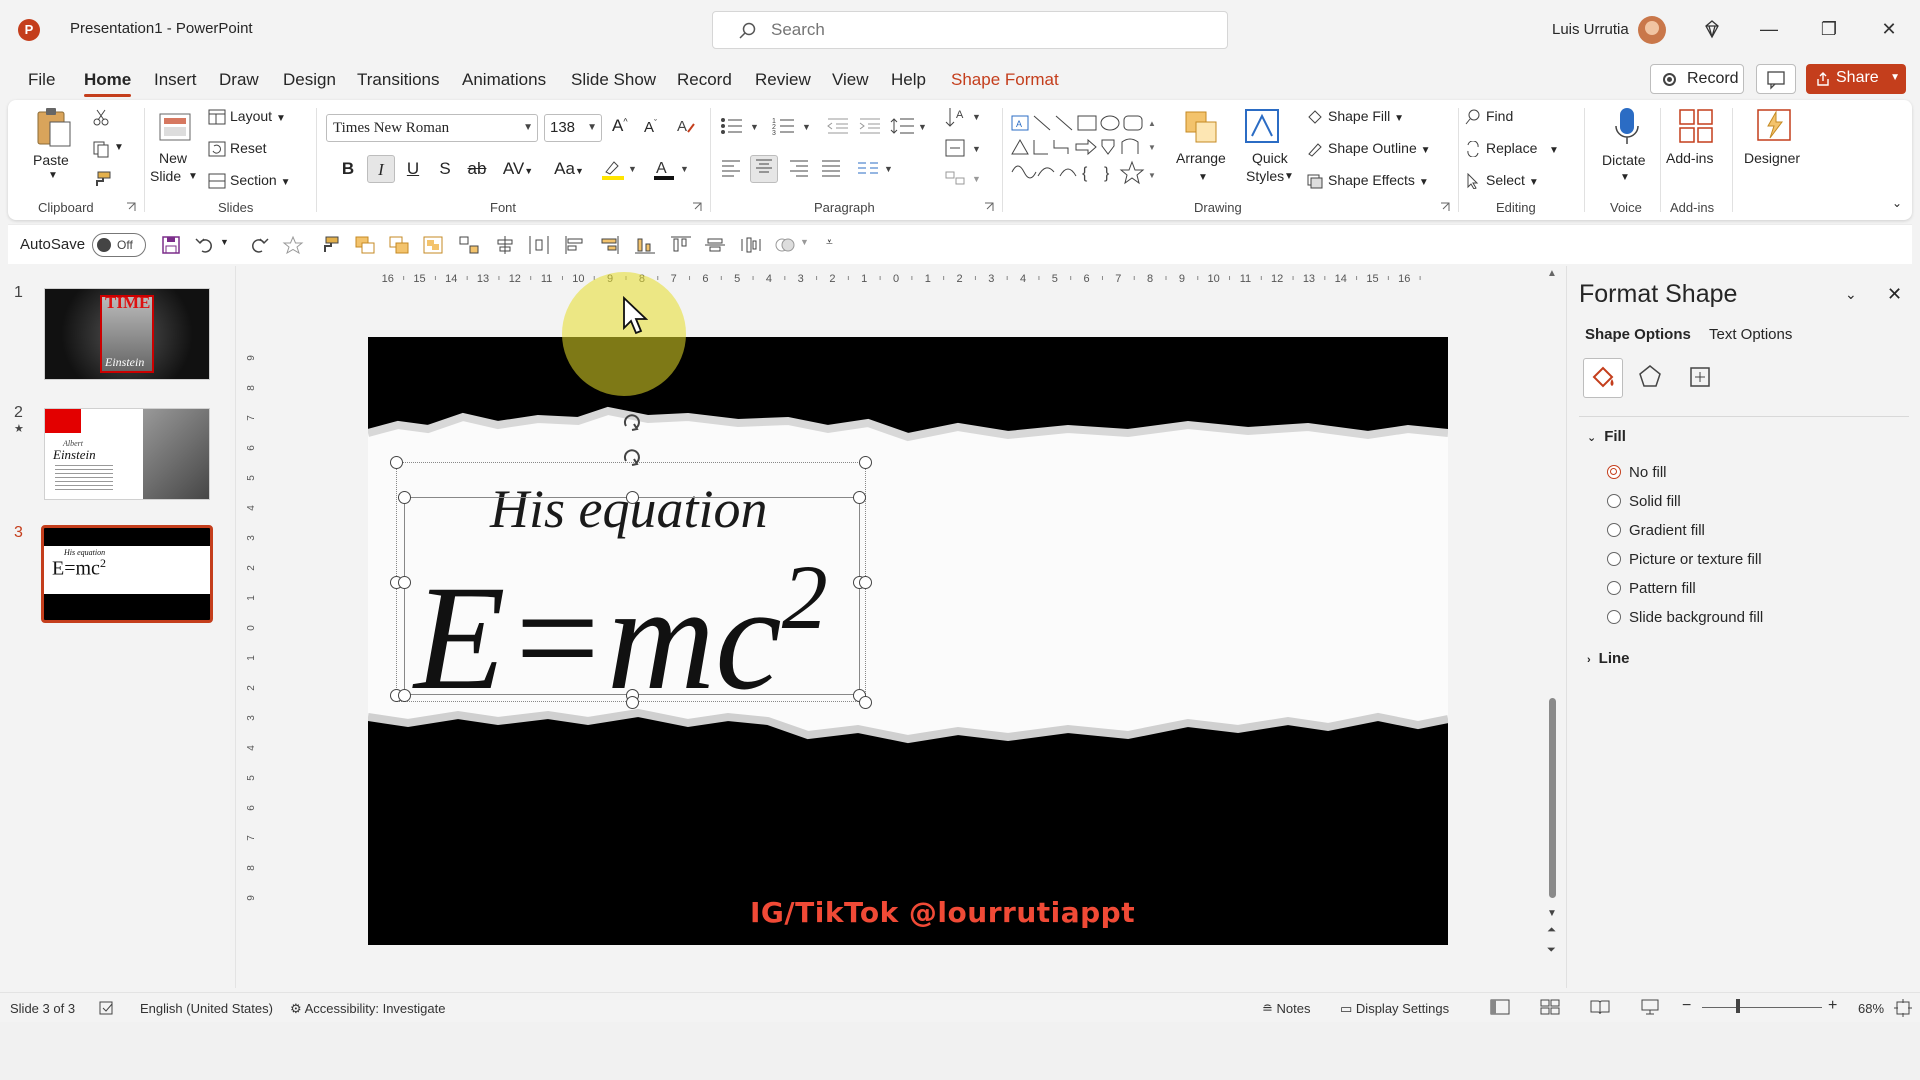 The height and width of the screenshot is (1080, 1920). Describe the element at coordinates (963, 179) in the screenshot. I see `convert-to-smartart-icon: ▼` at that location.